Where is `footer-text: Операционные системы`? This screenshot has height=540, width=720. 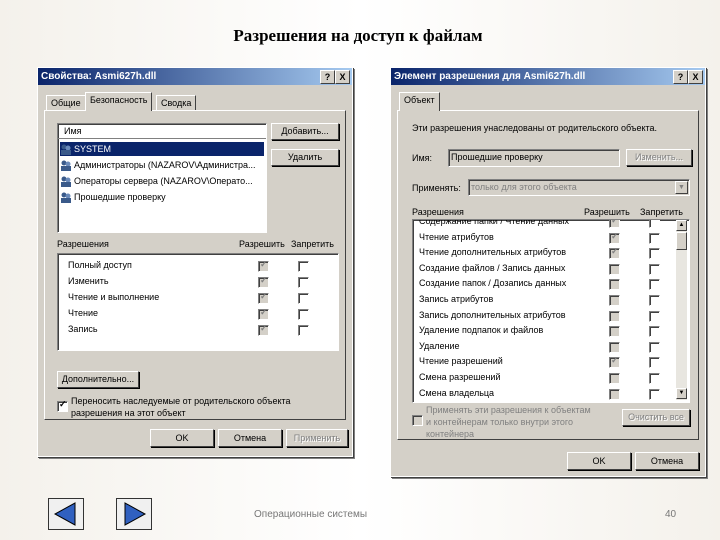 footer-text: Операционные системы is located at coordinates (311, 514).